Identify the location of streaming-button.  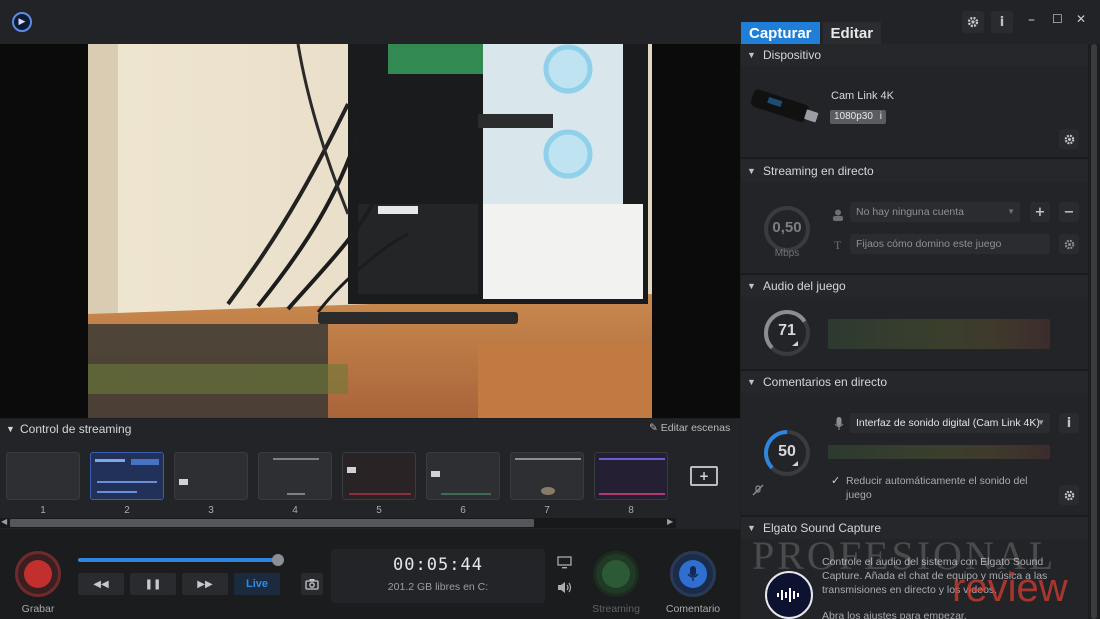
(616, 574).